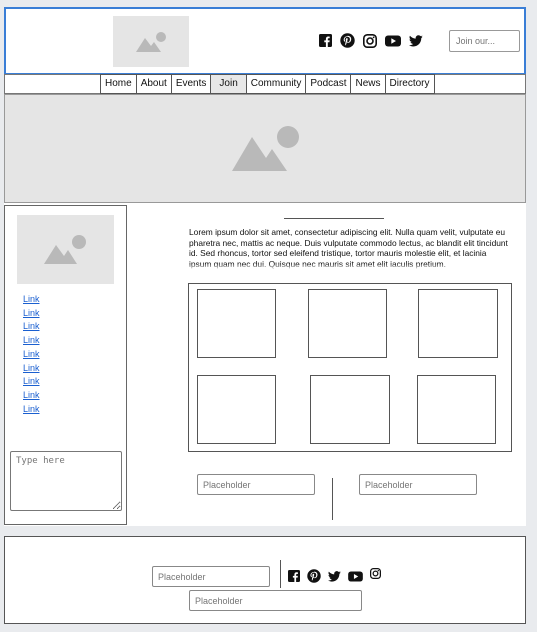  I want to click on nav-item-events: Events, so click(191, 84).